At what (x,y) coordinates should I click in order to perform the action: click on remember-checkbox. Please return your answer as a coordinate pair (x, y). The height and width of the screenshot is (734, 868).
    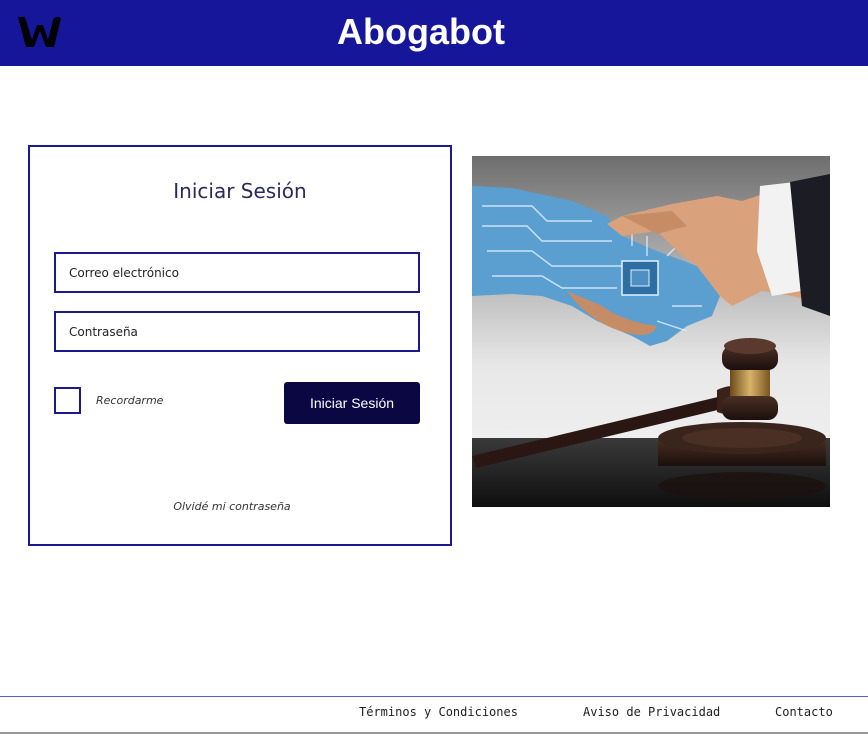
    Looking at the image, I should click on (67, 400).